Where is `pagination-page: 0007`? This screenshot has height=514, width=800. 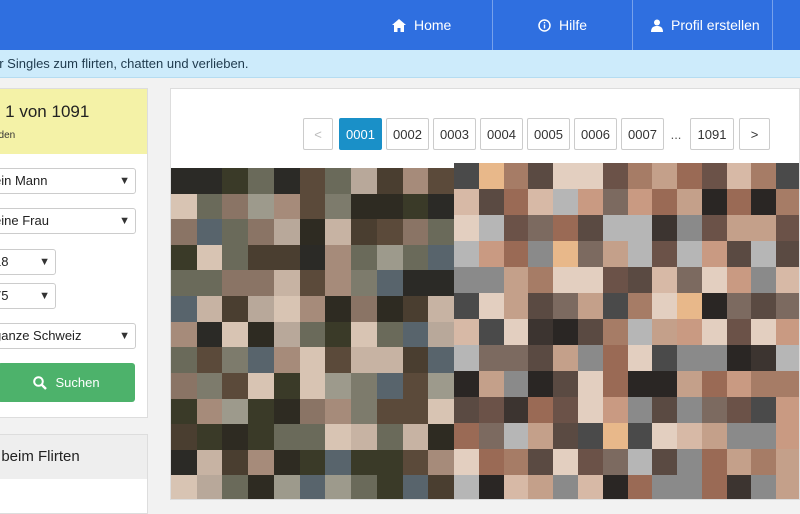
pagination-page: 0007 is located at coordinates (642, 134).